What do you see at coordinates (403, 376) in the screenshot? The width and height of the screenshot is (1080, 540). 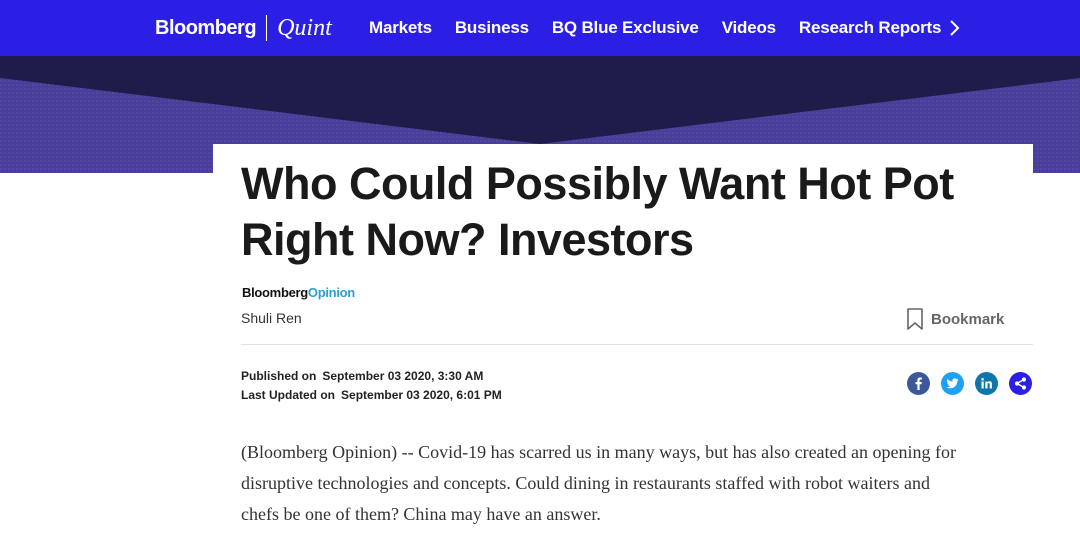 I see `published-date: September 03 2020, 3:30 AM` at bounding box center [403, 376].